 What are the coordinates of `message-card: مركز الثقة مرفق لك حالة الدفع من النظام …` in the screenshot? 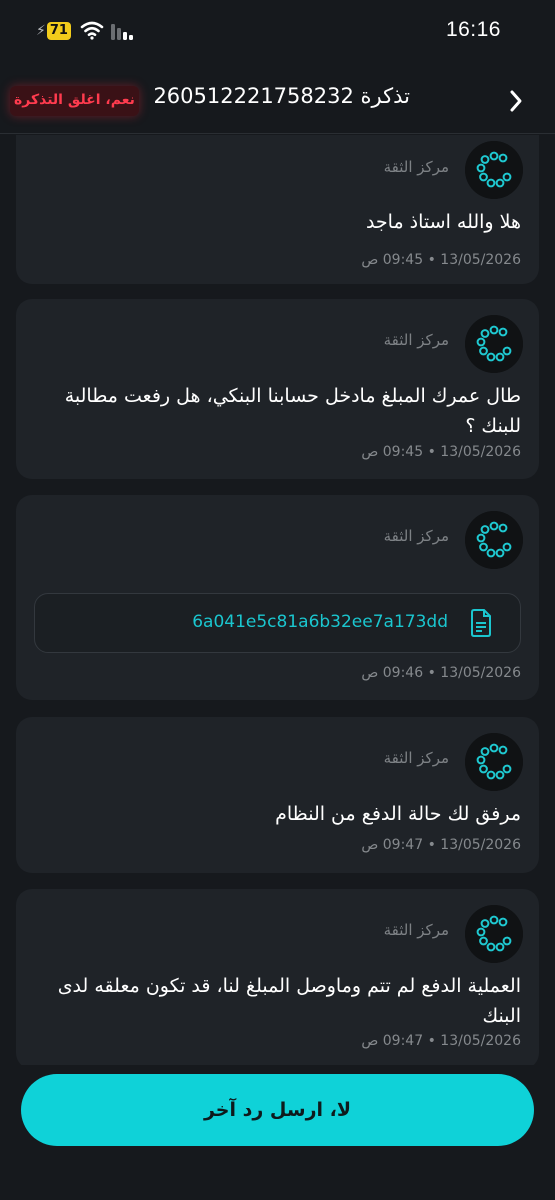 It's located at (277, 795).